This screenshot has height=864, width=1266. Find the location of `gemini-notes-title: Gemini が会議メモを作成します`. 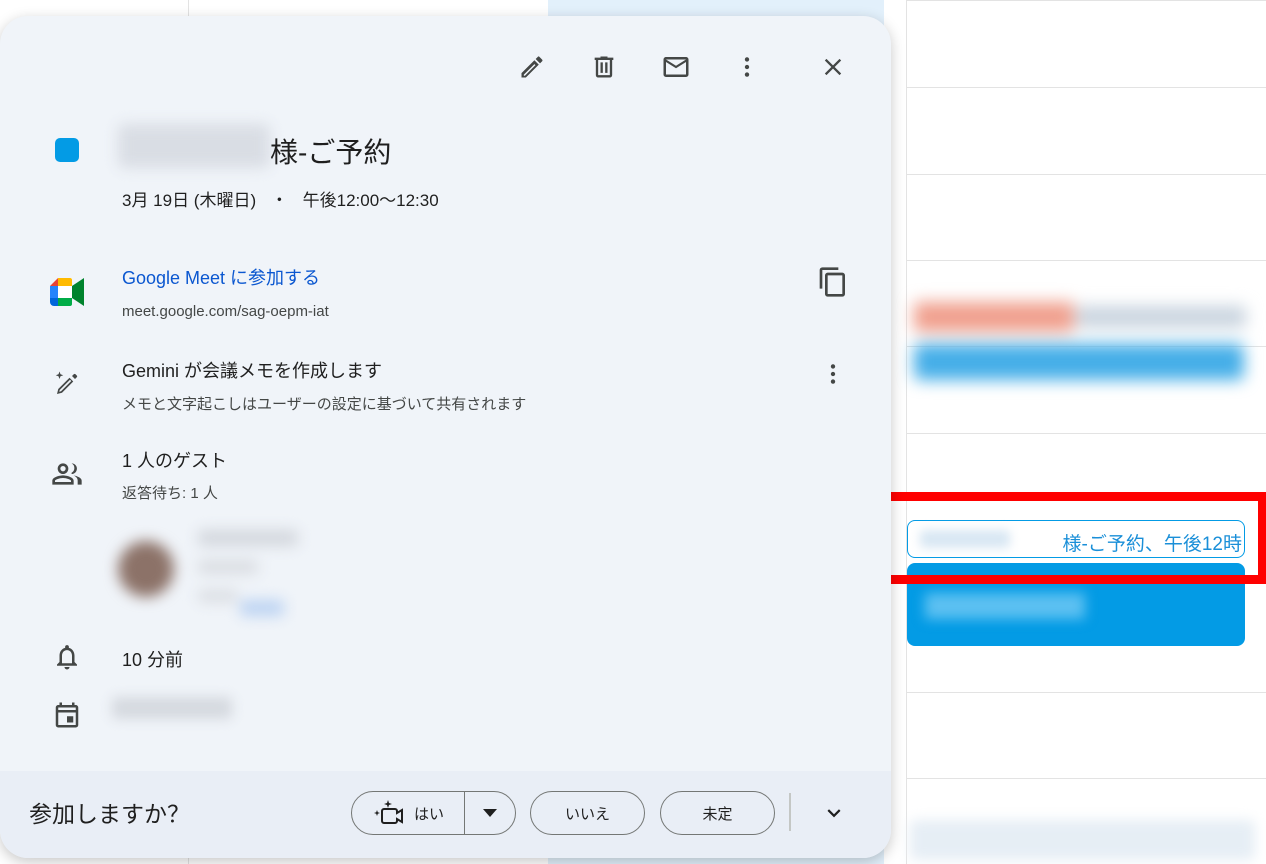

gemini-notes-title: Gemini が会議メモを作成します is located at coordinates (252, 371).